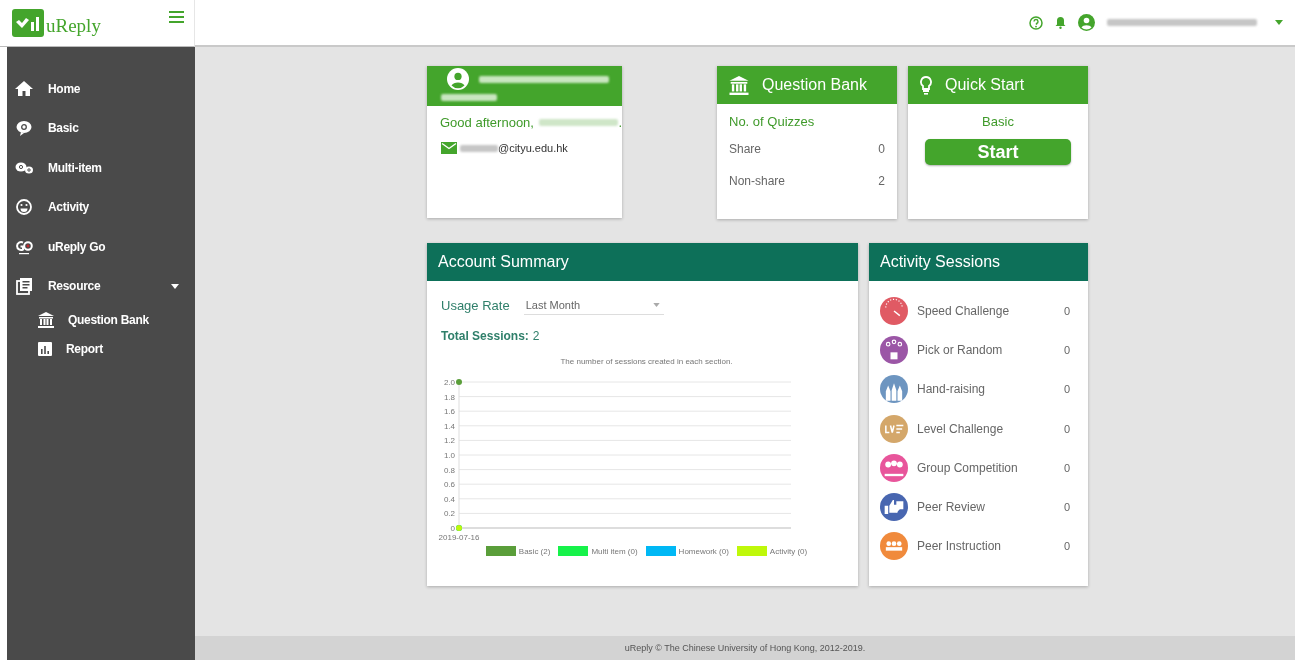 The width and height of the screenshot is (1295, 660). Describe the element at coordinates (951, 507) in the screenshot. I see `activity-name: Peer Review` at that location.